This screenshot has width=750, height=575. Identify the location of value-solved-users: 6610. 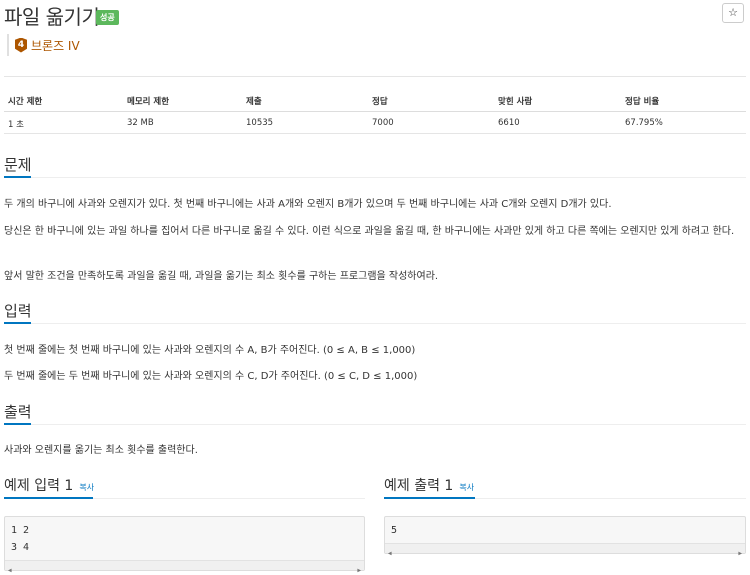
(509, 123).